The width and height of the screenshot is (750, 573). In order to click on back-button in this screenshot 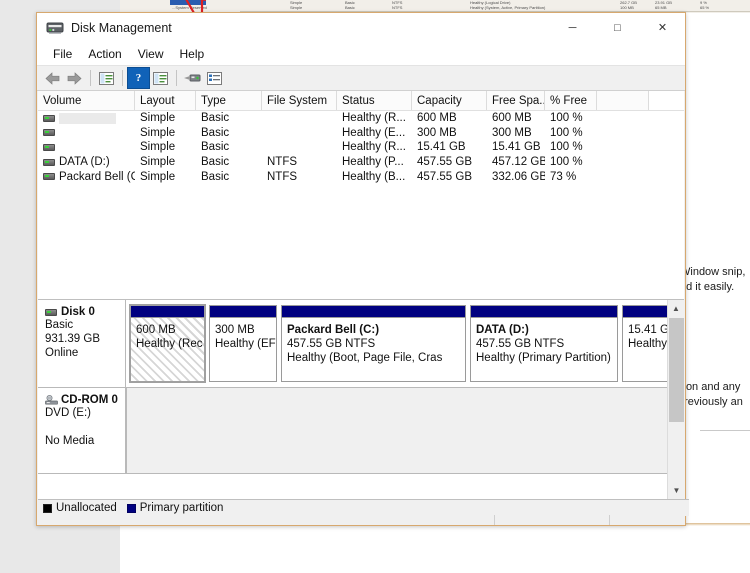, I will do `click(52, 78)`.